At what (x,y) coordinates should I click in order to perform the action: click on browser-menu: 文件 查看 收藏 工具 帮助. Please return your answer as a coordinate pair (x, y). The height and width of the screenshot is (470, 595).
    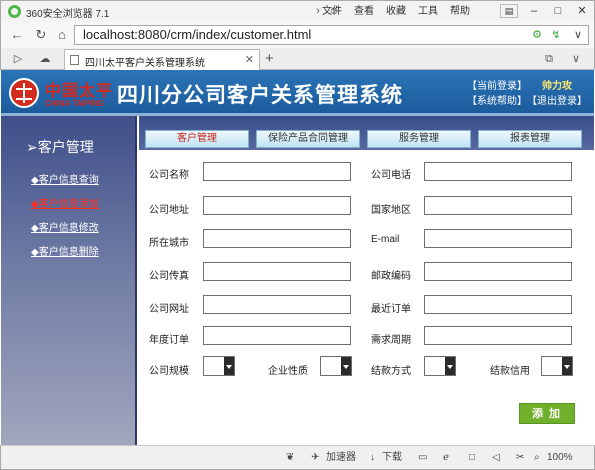
    Looking at the image, I should click on (396, 11).